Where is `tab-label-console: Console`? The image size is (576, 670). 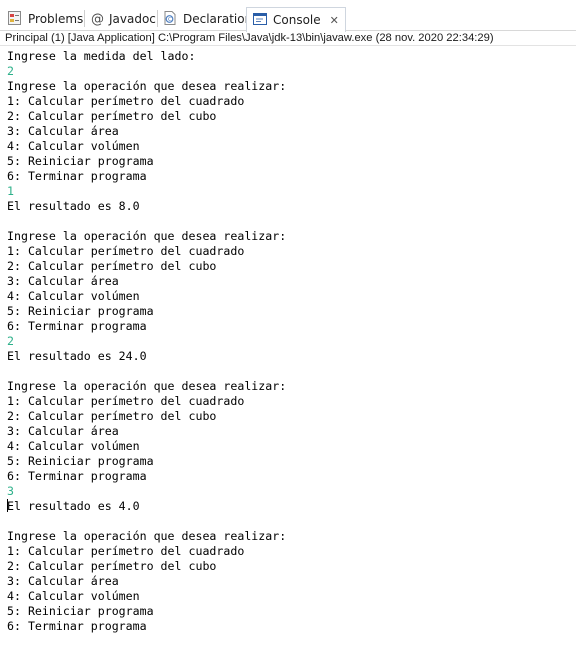 tab-label-console: Console is located at coordinates (297, 20).